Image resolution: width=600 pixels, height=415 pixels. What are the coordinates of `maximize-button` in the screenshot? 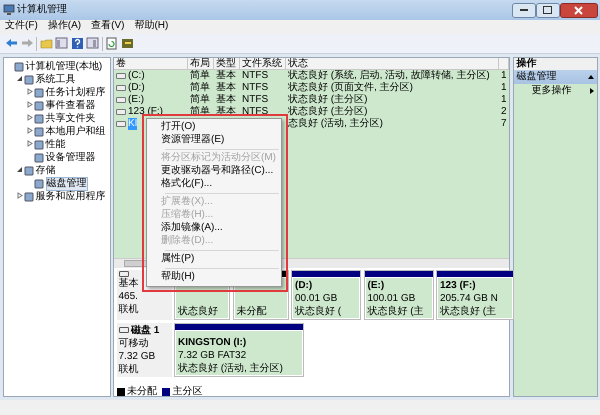 It's located at (548, 10).